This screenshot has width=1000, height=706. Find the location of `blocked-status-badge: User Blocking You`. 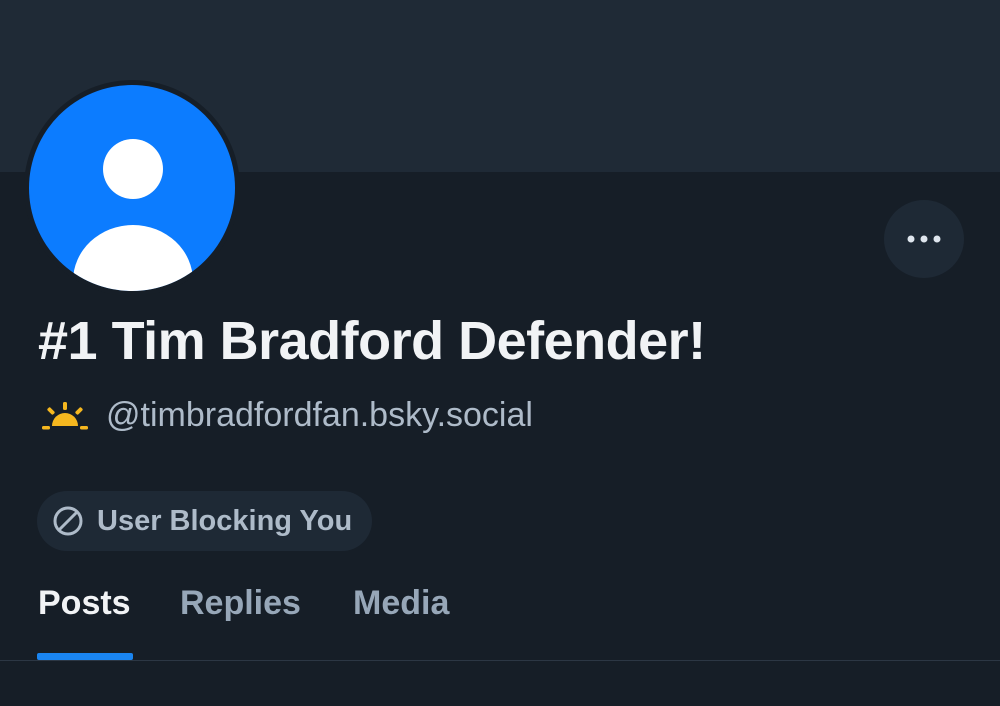

blocked-status-badge: User Blocking You is located at coordinates (205, 521).